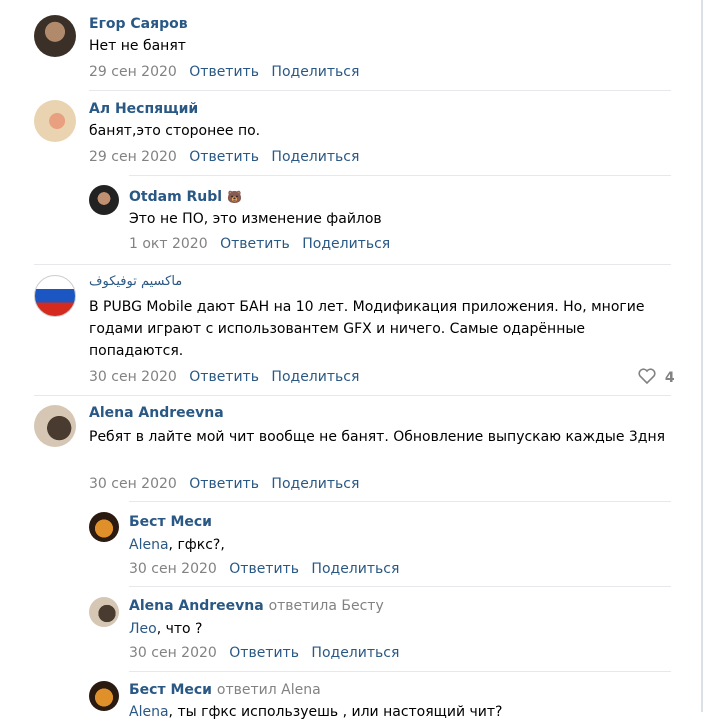 This screenshot has width=703, height=723. Describe the element at coordinates (138, 24) in the screenshot. I see `comment-author: Егор Саяров` at that location.